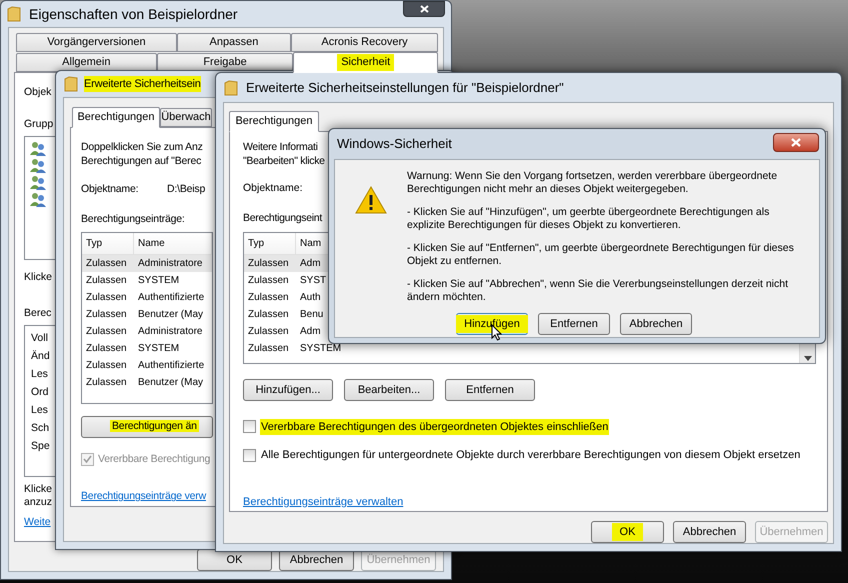  I want to click on label: Grupp, so click(39, 124).